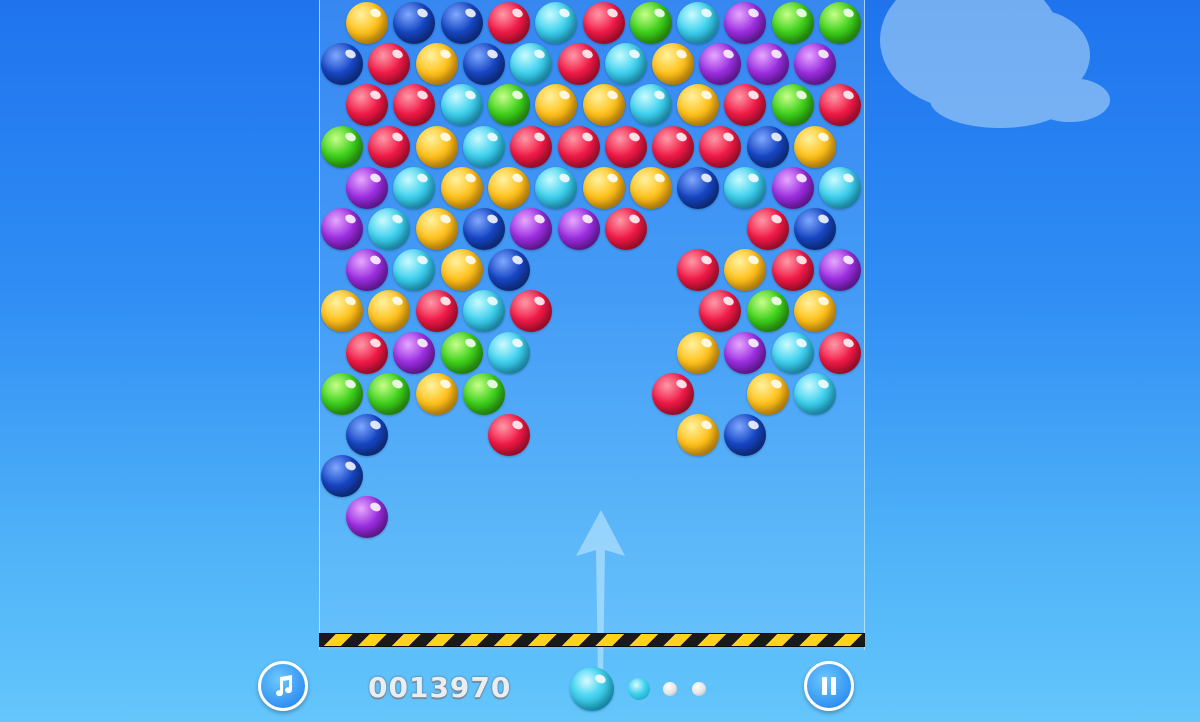 This screenshot has height=722, width=1200. I want to click on score-counter: 0013970, so click(440, 687).